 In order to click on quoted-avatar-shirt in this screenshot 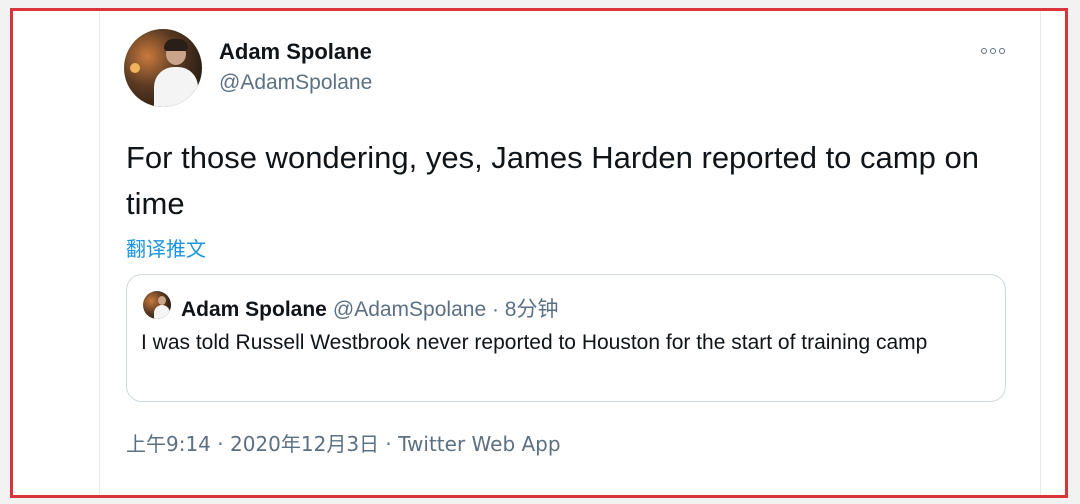, I will do `click(162, 312)`.